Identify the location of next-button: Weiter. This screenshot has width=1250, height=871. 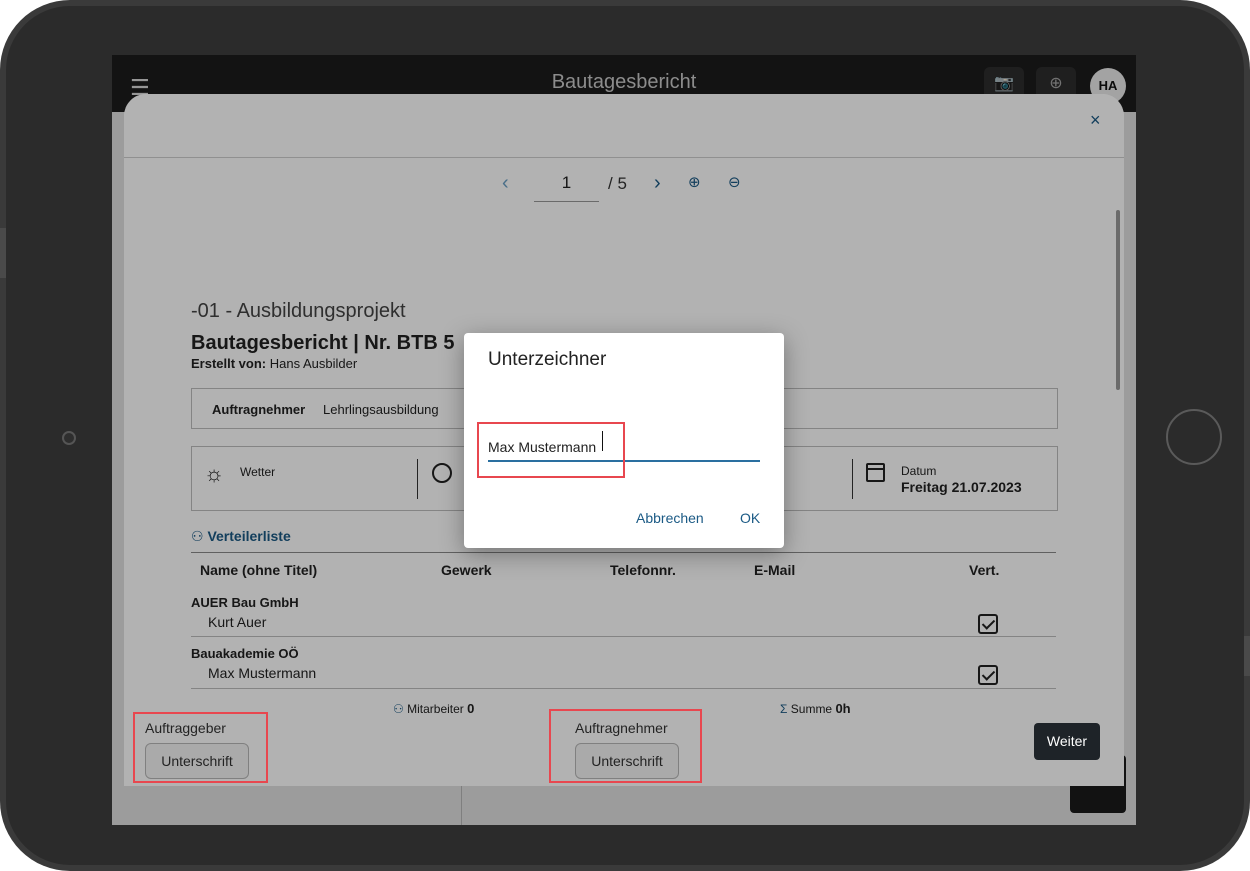
(1067, 741).